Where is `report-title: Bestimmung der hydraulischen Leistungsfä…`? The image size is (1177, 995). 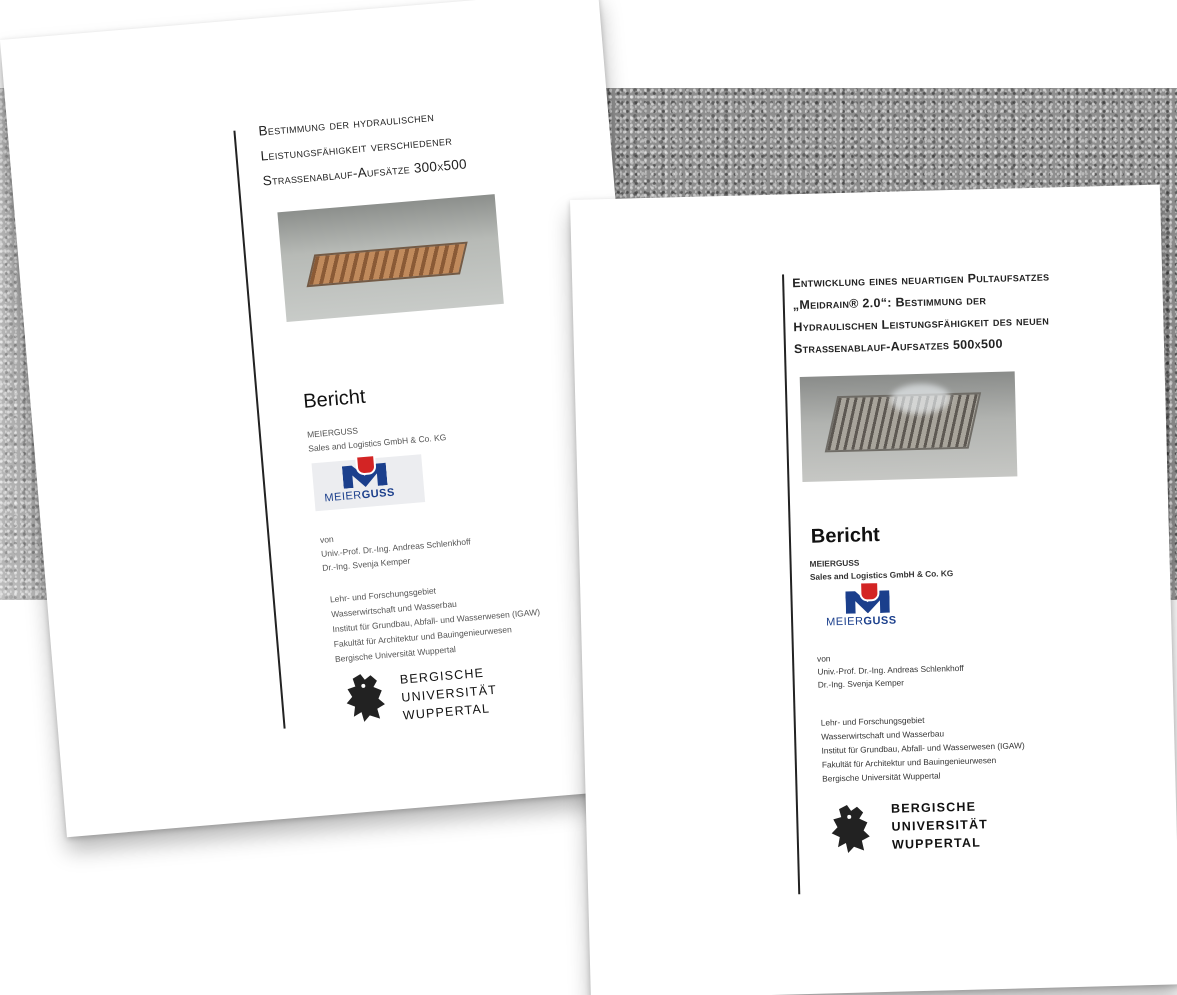 report-title: Bestimmung der hydraulischen Leistungsfä… is located at coordinates (419, 143).